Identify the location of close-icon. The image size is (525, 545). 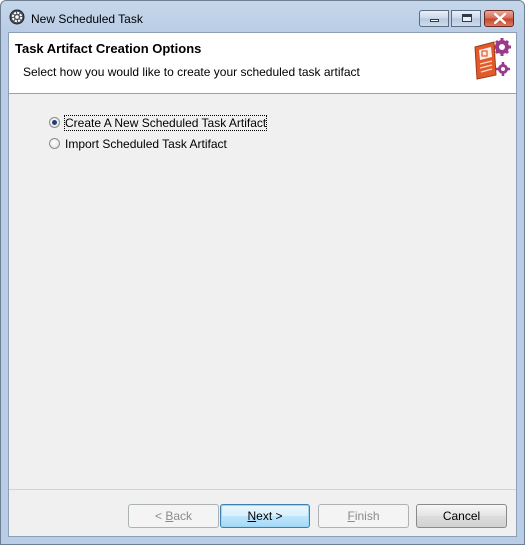
(500, 19).